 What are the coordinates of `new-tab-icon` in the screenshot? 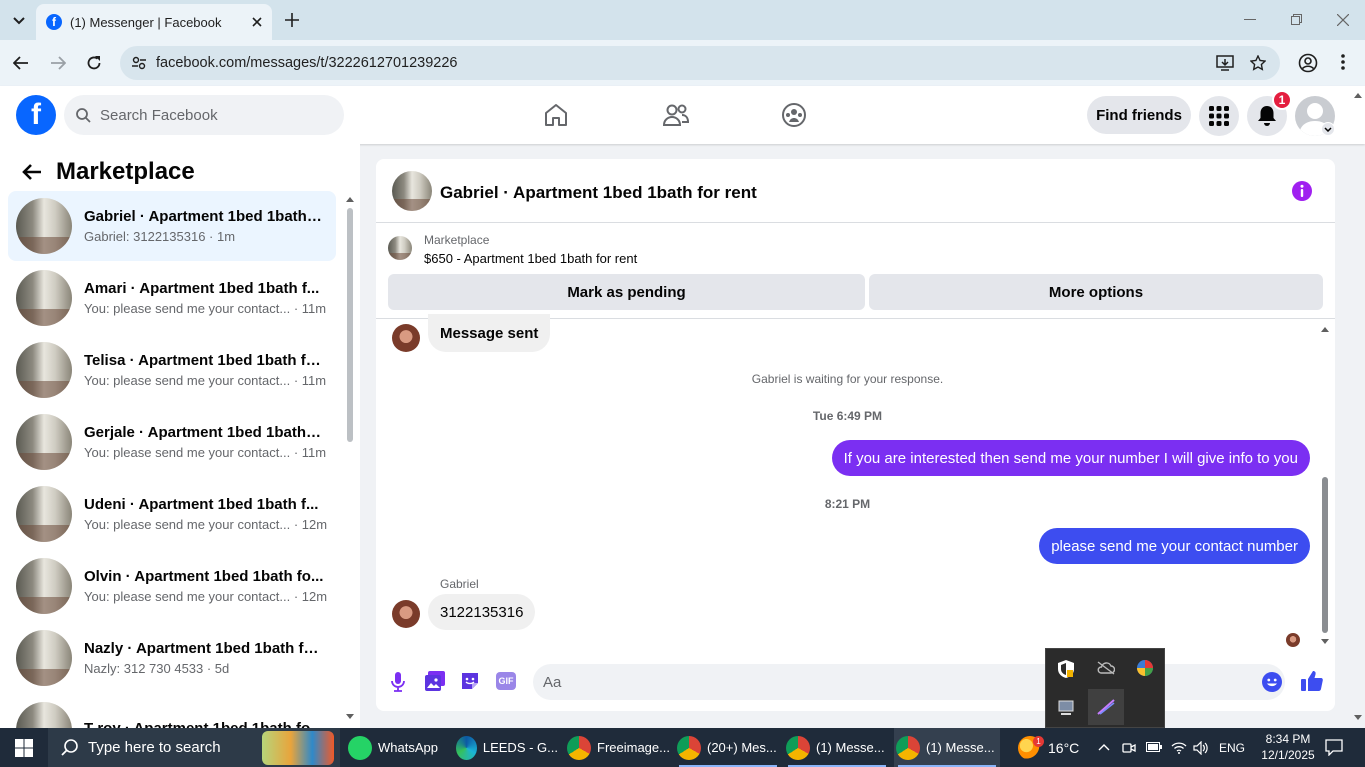 It's located at (292, 20).